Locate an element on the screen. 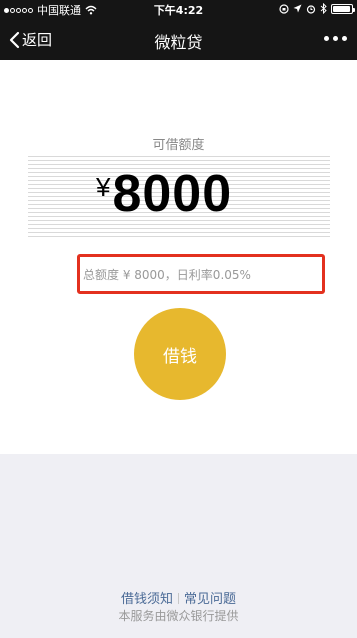 This screenshot has width=357, height=638. battery-fill is located at coordinates (342, 8).